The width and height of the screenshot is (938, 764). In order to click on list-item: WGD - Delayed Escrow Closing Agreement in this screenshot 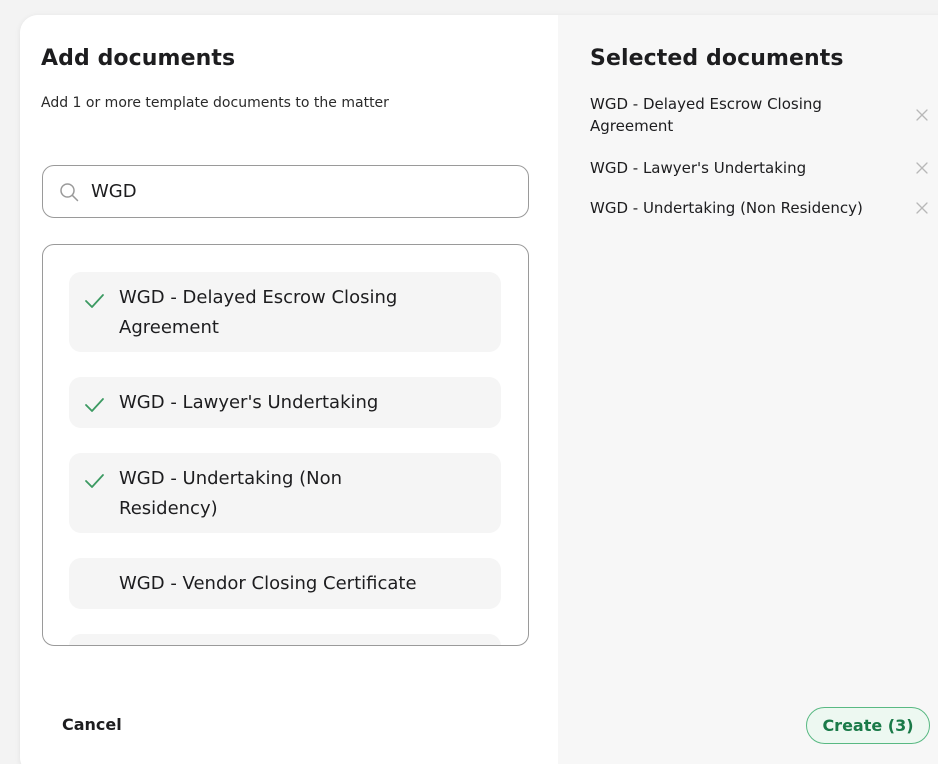, I will do `click(285, 312)`.